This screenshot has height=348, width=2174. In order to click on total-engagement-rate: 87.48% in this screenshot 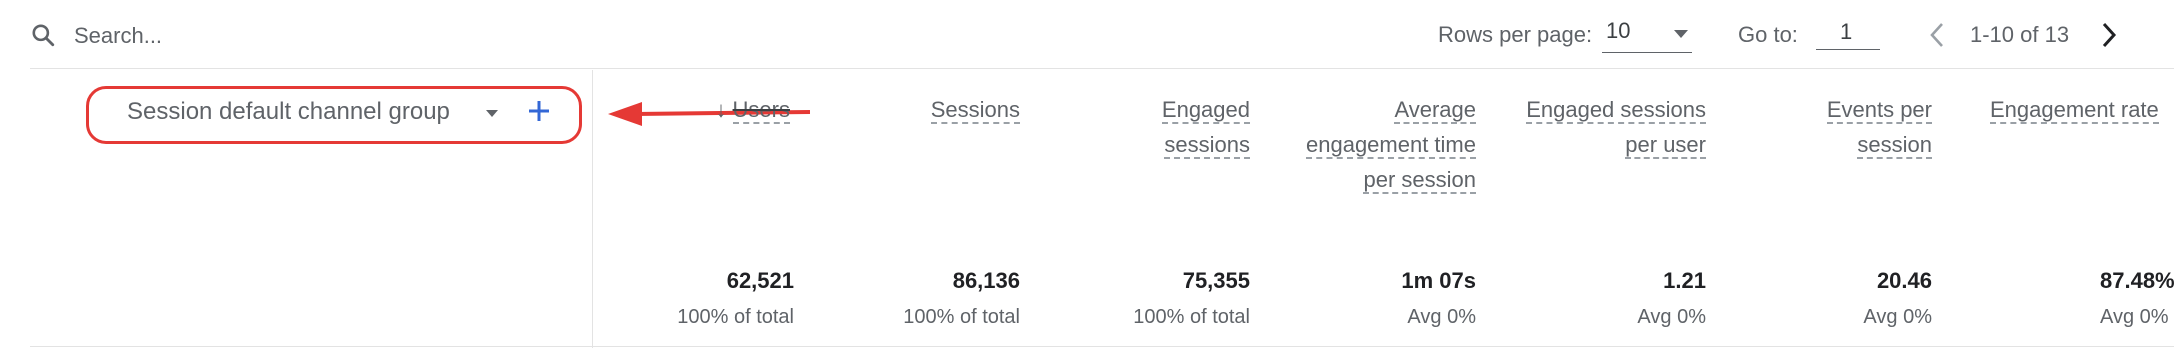, I will do `click(2137, 280)`.